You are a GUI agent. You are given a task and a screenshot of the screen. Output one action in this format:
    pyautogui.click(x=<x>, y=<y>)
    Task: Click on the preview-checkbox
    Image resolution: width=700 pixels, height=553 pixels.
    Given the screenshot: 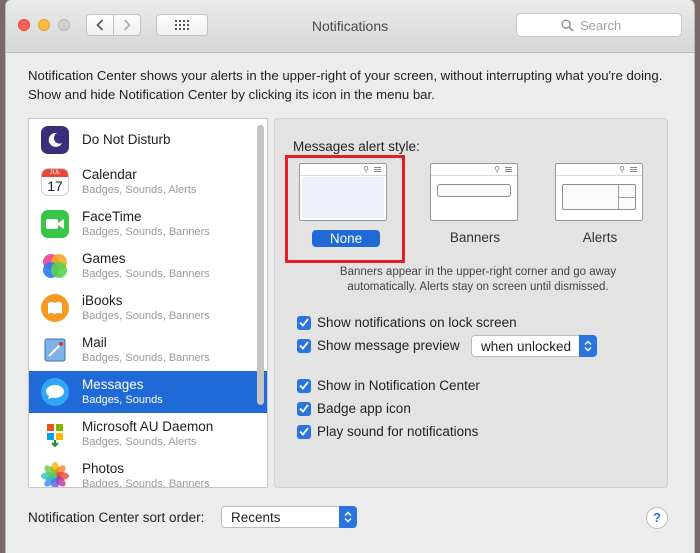 What is the action you would take?
    pyautogui.click(x=304, y=345)
    